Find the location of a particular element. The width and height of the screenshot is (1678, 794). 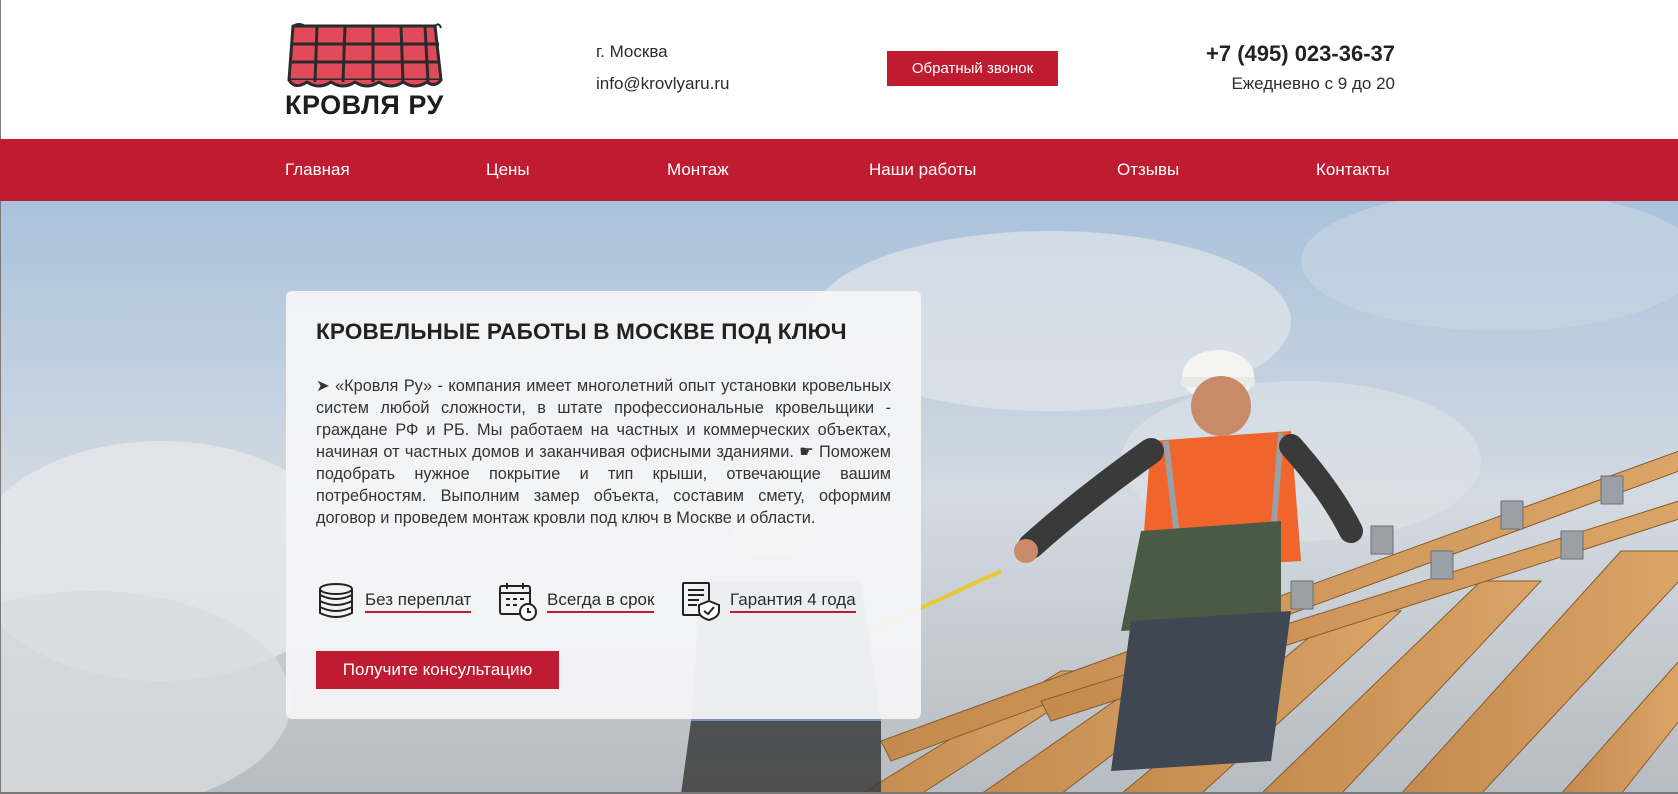

nav-item-installation: Монтаж is located at coordinates (698, 170).